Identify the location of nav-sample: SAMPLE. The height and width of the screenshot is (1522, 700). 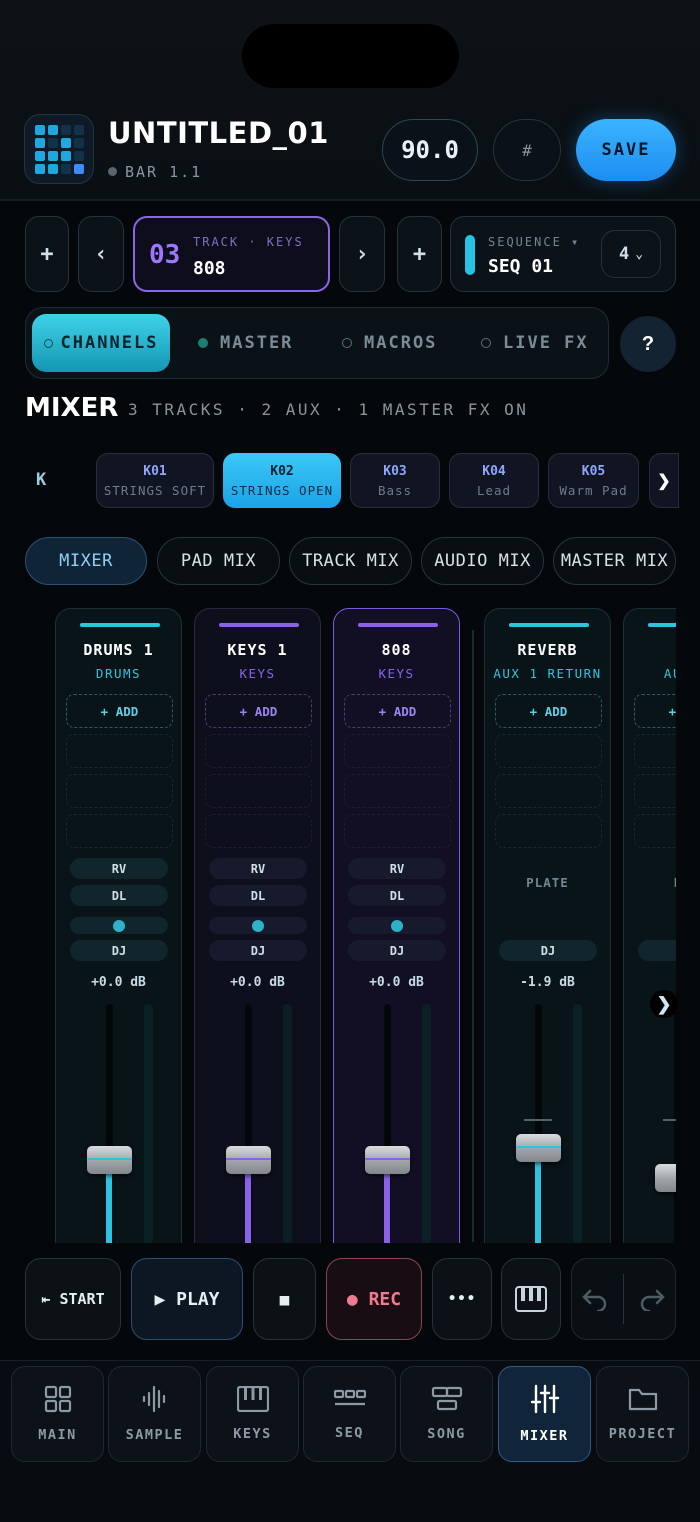
(154, 1414).